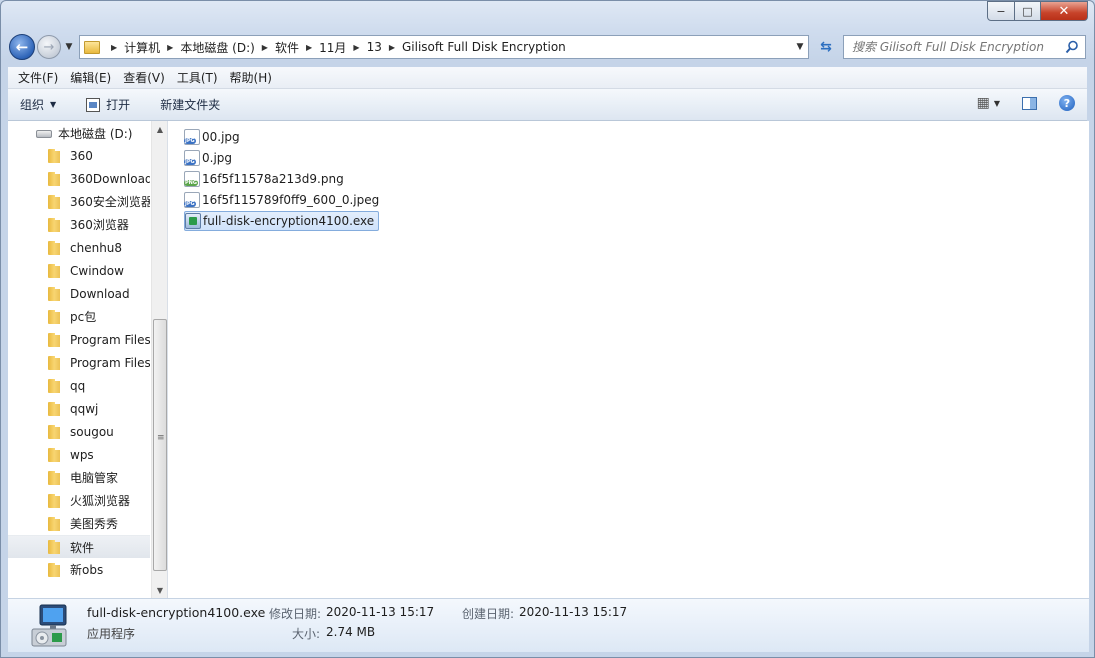 This screenshot has height=658, width=1095. Describe the element at coordinates (79, 224) in the screenshot. I see `sidebar-item-folder: 360浏览器` at that location.